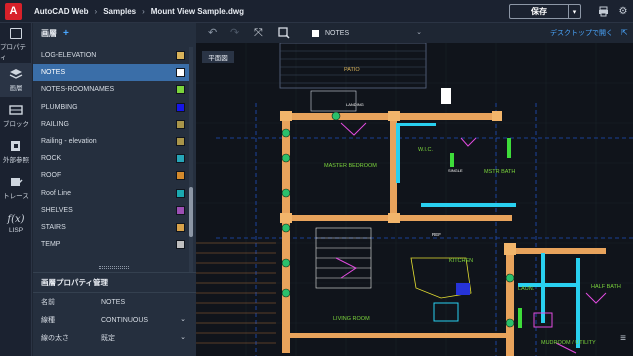  I want to click on layer-row: TEMP, so click(111, 244).